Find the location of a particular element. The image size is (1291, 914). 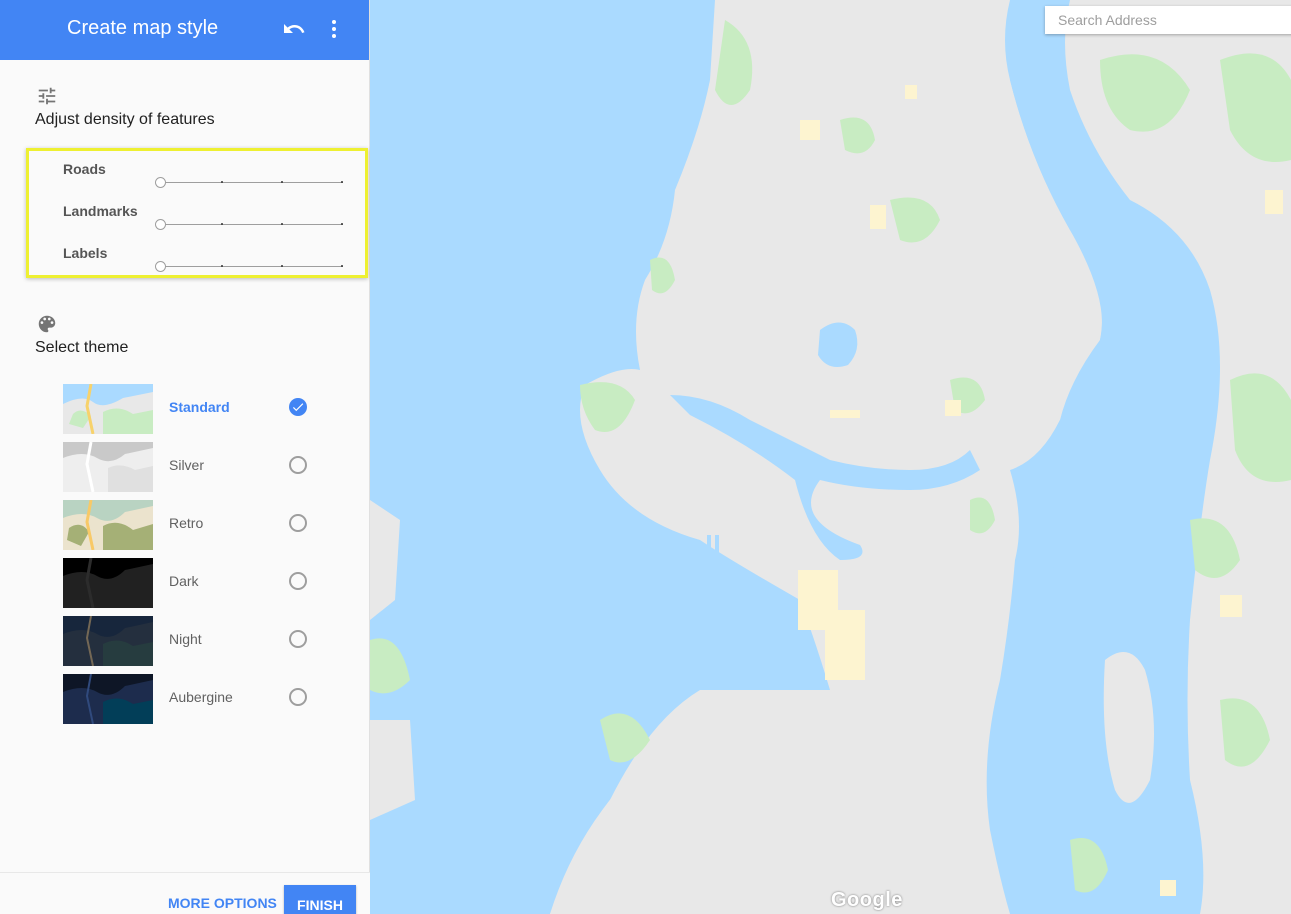

search-address-input is located at coordinates (1166, 20).